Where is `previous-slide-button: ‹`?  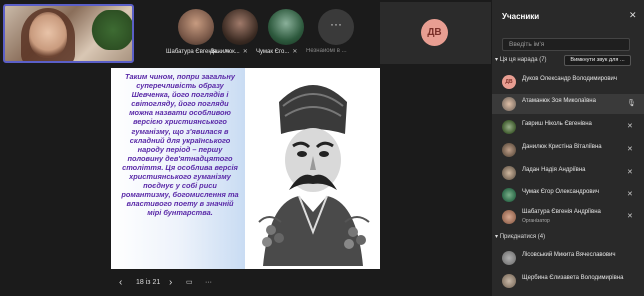
previous-slide-button: ‹ is located at coordinates (120, 283).